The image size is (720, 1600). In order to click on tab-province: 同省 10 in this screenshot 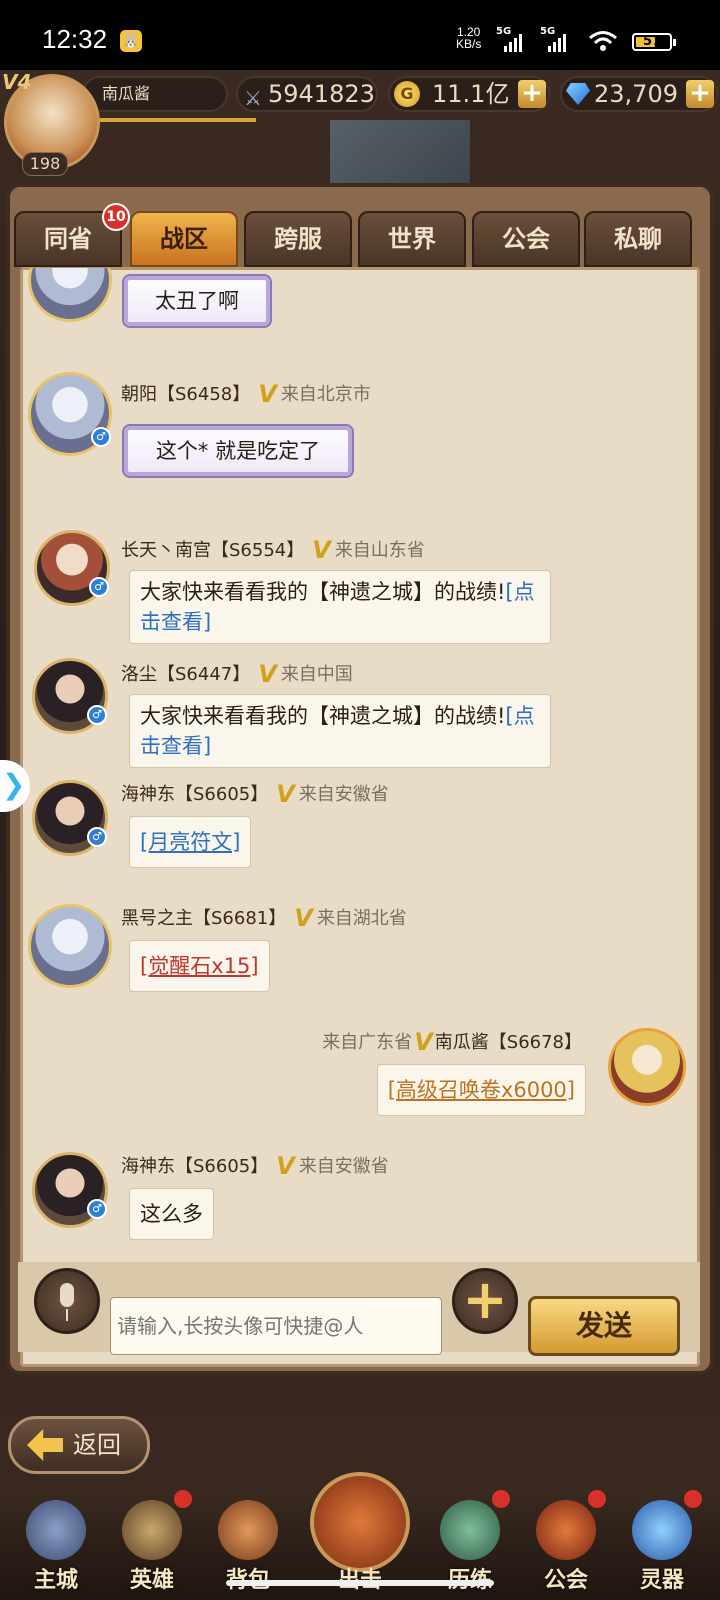, I will do `click(72, 235)`.